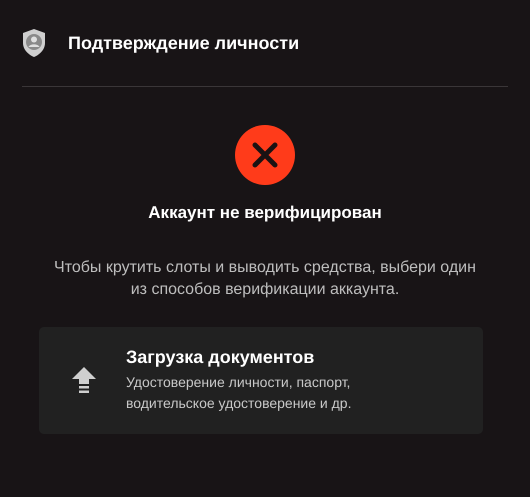 Image resolution: width=530 pixels, height=497 pixels. I want to click on status-description: Чтобы крутить слоты и выводить средства, выбери один из способов верификации аккаунта., so click(265, 279).